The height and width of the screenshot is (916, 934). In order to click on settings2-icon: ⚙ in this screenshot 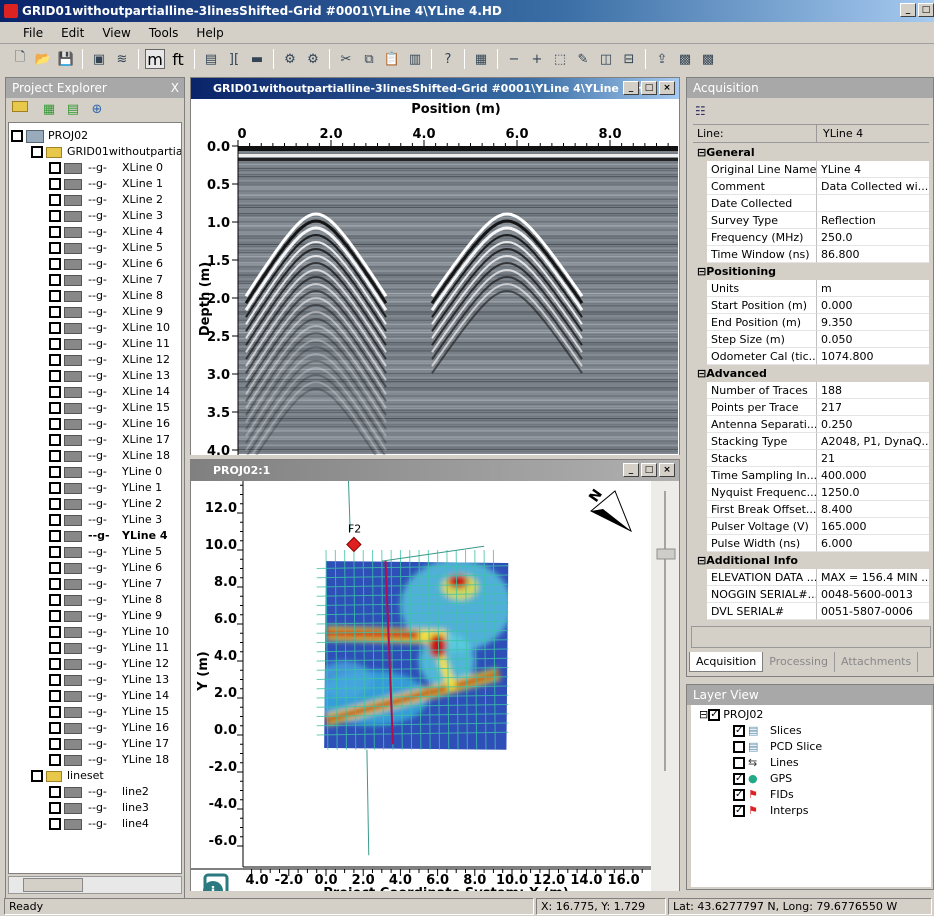, I will do `click(313, 59)`.